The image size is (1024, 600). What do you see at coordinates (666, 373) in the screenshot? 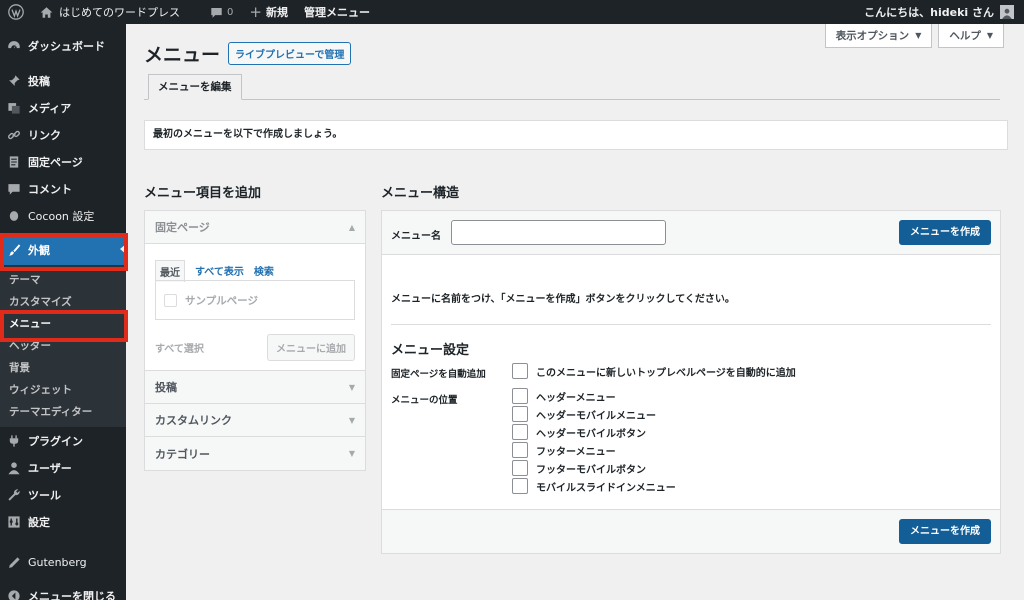
I see `auto-add-option-label: このメニューに新しいトップレベルページを自動的に追加` at bounding box center [666, 373].